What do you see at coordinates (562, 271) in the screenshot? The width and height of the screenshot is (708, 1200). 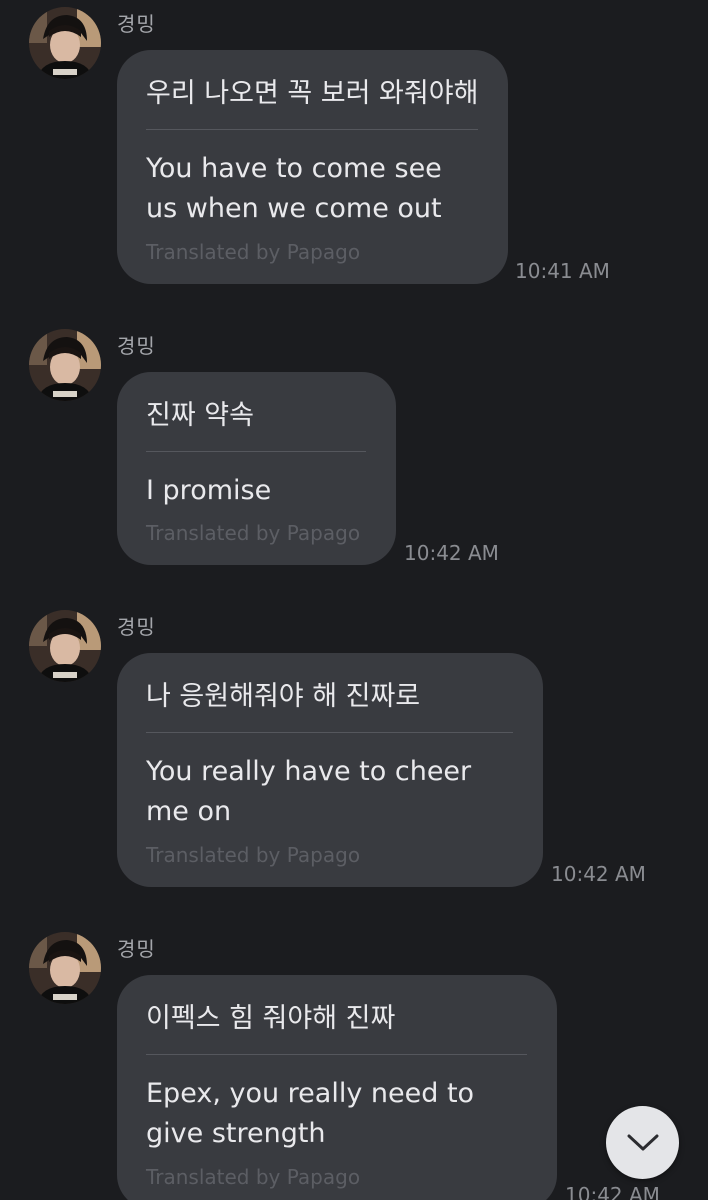 I see `timestamp: 10:41 AM` at bounding box center [562, 271].